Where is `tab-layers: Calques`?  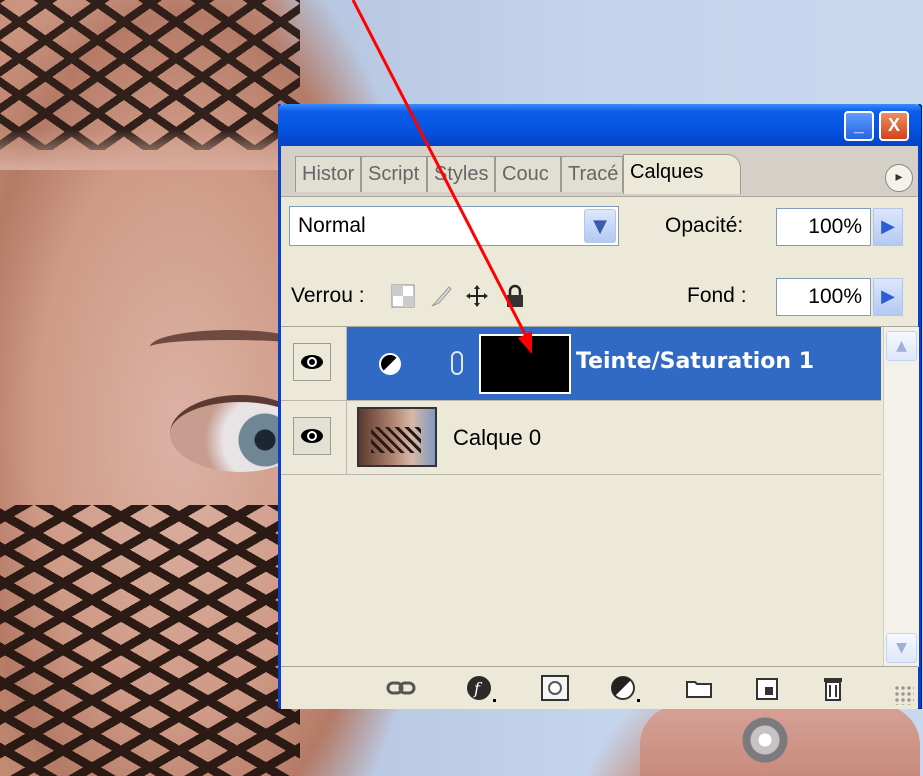 tab-layers: Calques is located at coordinates (682, 174).